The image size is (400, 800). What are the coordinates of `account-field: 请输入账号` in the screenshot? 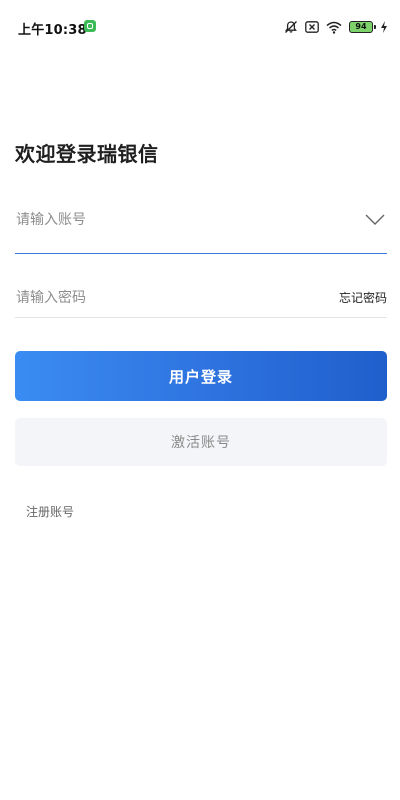 It's located at (201, 225).